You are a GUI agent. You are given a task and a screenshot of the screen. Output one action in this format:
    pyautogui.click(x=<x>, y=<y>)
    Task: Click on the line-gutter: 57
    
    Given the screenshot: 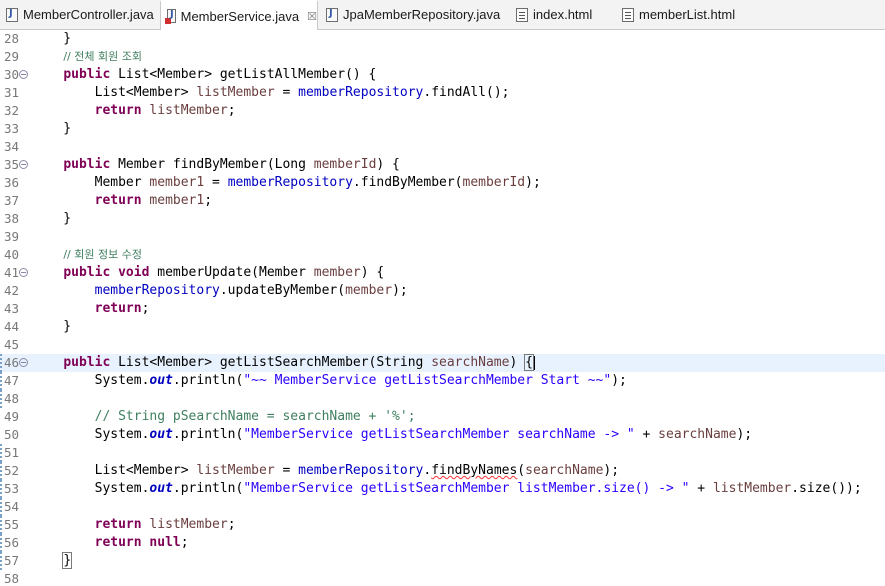 What is the action you would take?
    pyautogui.click(x=17, y=561)
    